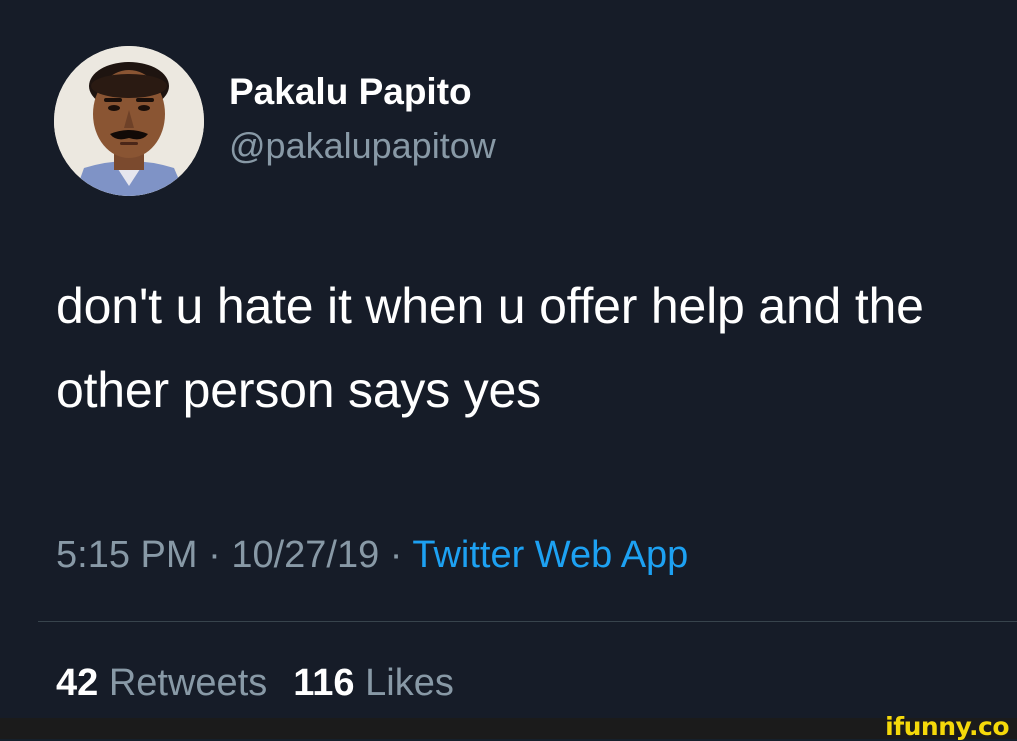  What do you see at coordinates (508, 728) in the screenshot?
I see `watermark-bar` at bounding box center [508, 728].